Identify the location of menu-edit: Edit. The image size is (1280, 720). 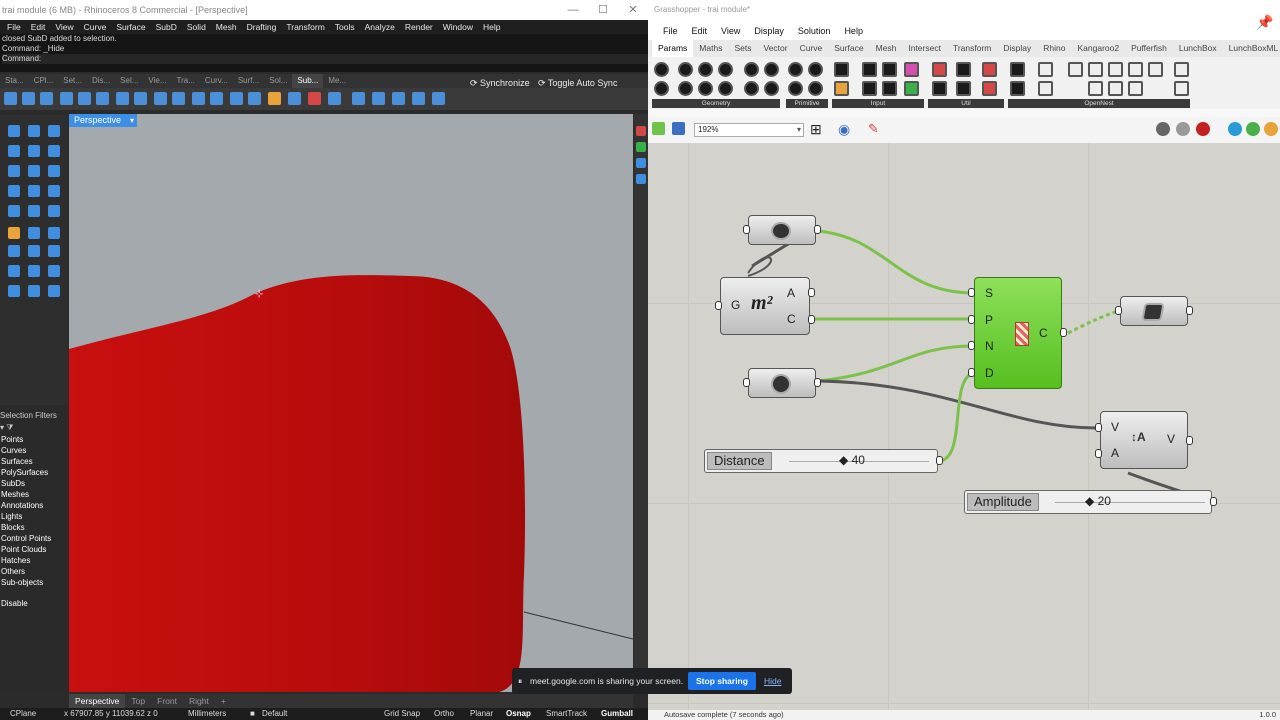
(38, 27).